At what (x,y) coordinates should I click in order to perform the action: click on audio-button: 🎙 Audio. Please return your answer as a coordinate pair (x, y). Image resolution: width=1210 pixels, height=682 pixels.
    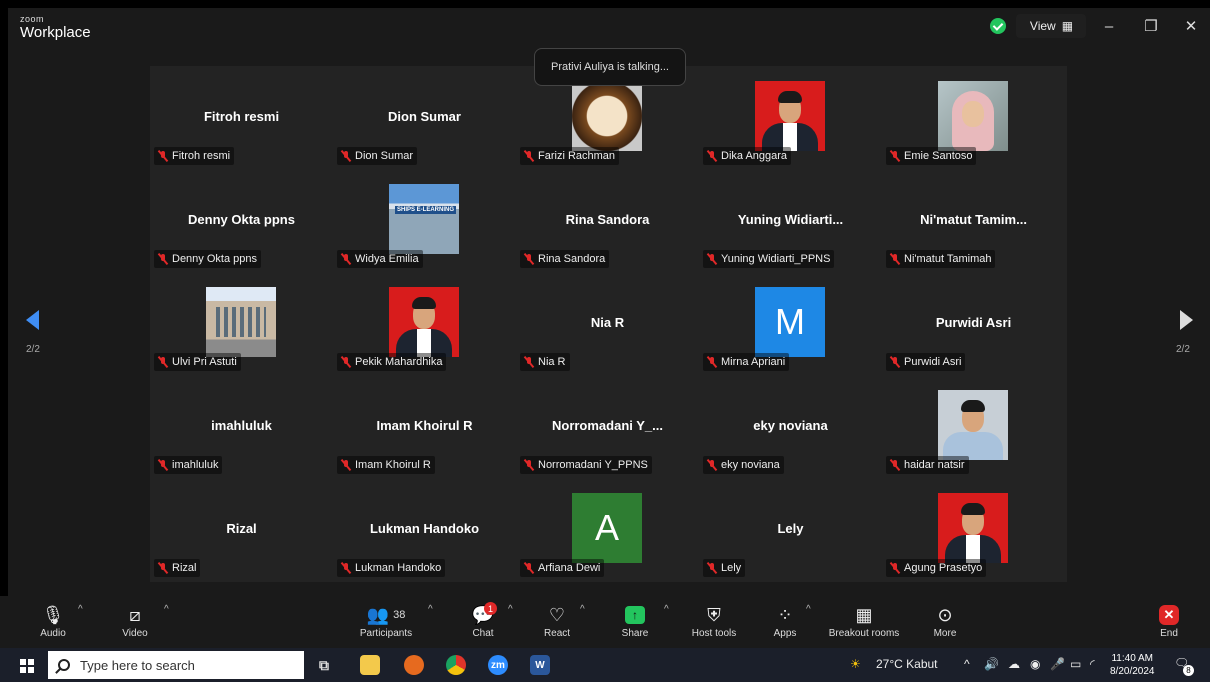
    Looking at the image, I should click on (53, 624).